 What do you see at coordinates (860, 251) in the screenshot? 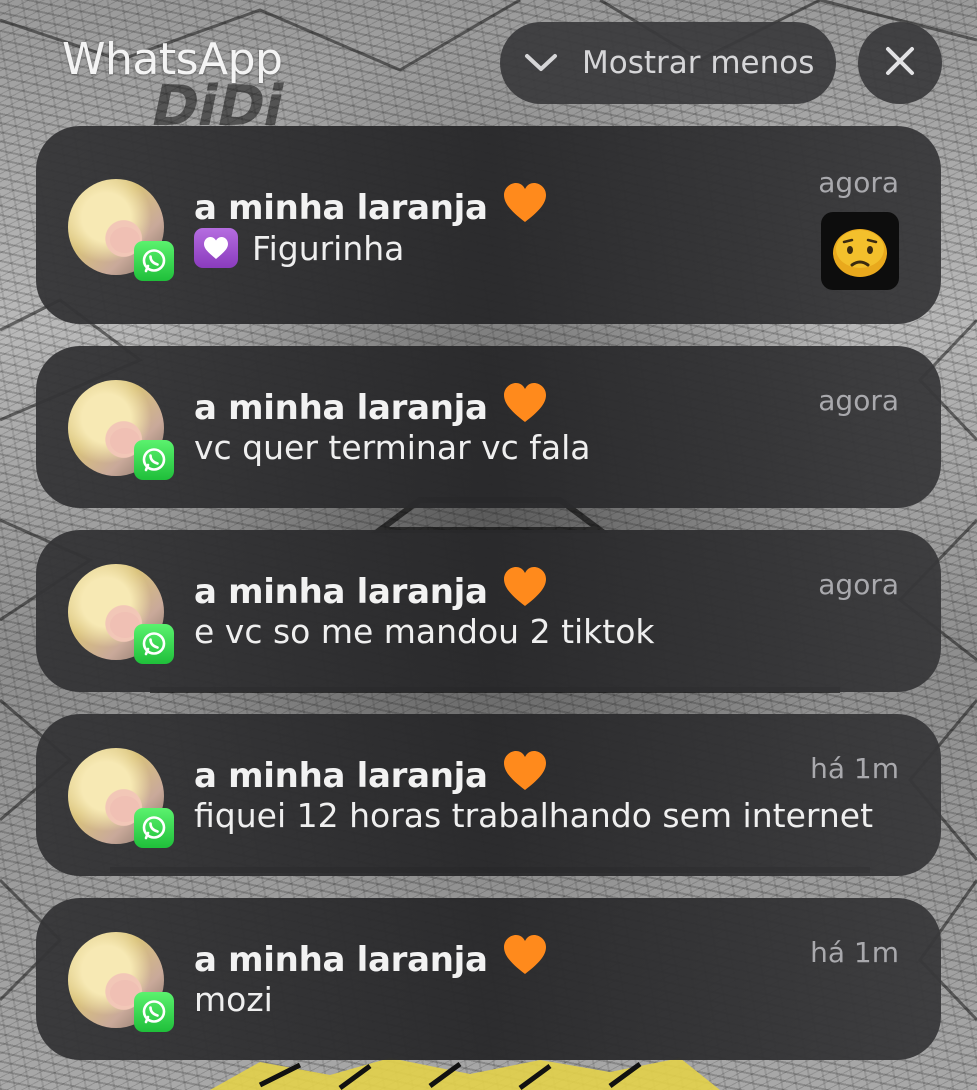
I see `worried-face-sticker` at bounding box center [860, 251].